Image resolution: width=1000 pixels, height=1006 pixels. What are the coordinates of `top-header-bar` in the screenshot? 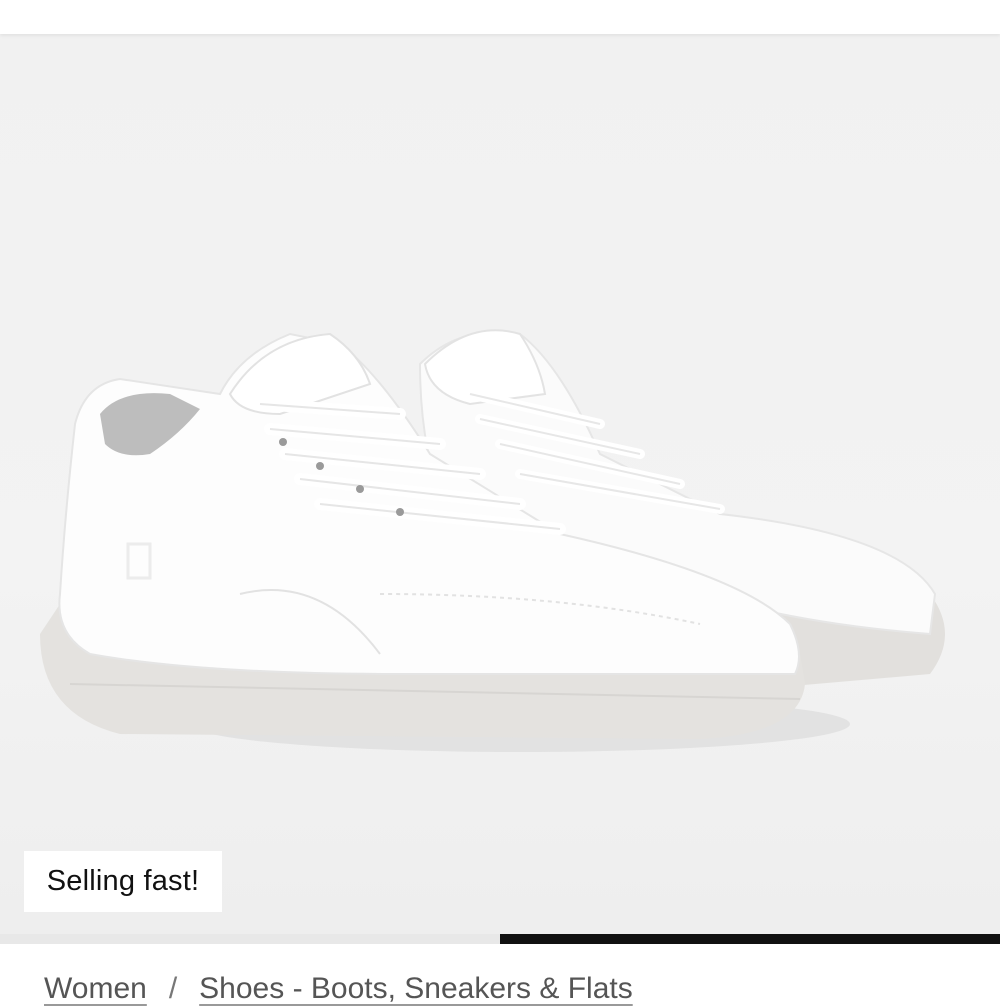 It's located at (500, 17).